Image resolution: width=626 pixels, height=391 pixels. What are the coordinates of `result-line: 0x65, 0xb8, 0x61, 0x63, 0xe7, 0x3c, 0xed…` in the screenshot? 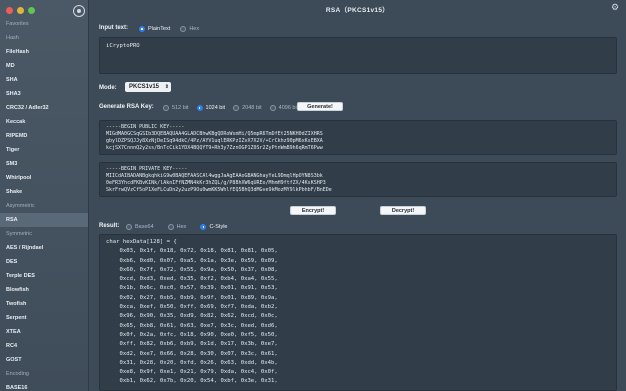 It's located at (192, 325).